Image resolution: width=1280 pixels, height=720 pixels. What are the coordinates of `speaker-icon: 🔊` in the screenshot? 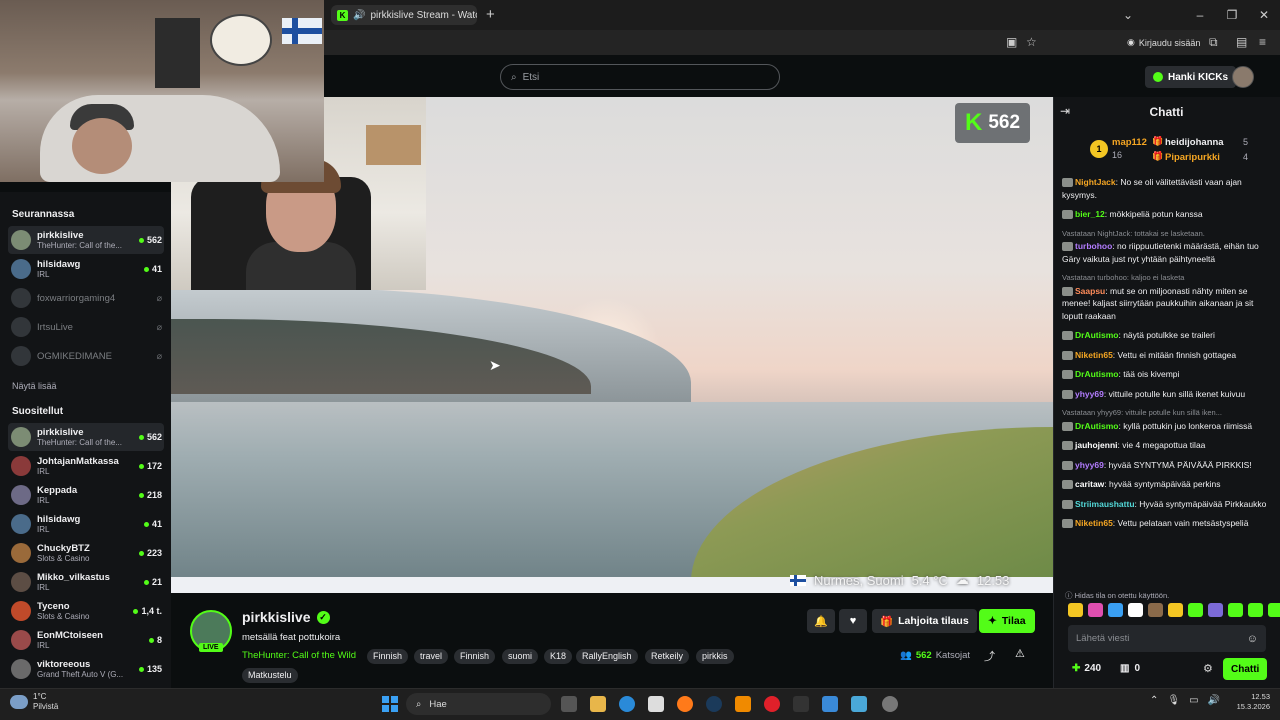 It's located at (359, 15).